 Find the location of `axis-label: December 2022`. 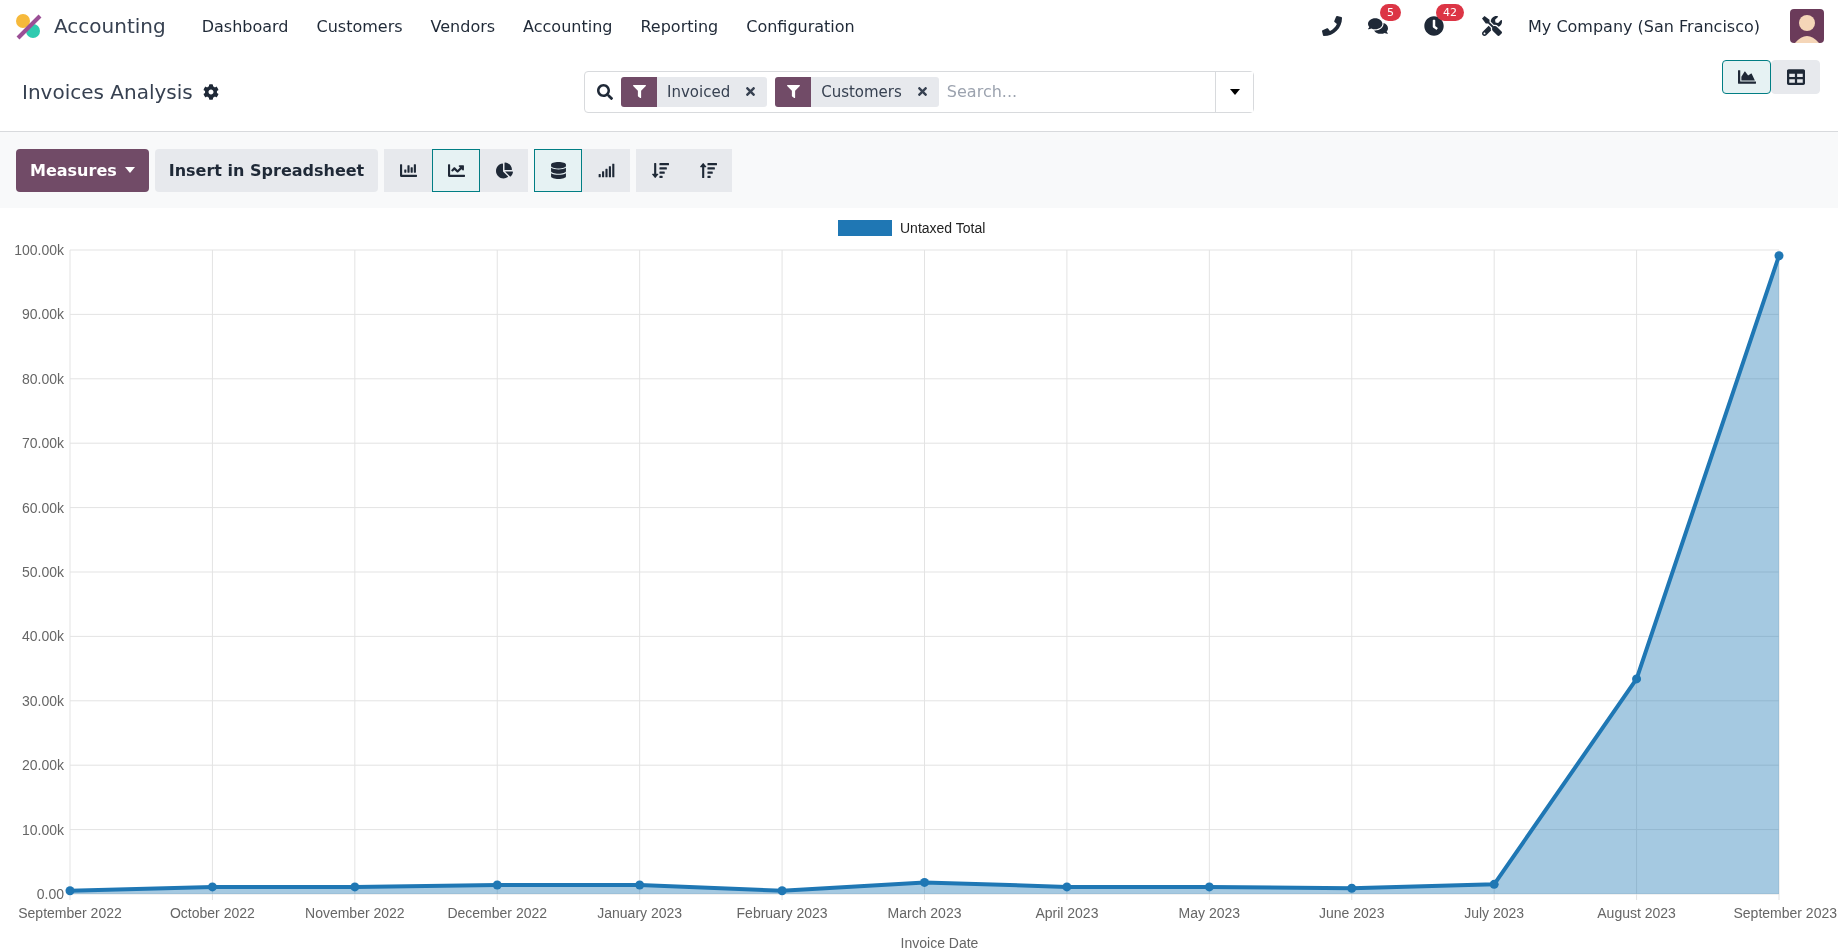

axis-label: December 2022 is located at coordinates (497, 913).